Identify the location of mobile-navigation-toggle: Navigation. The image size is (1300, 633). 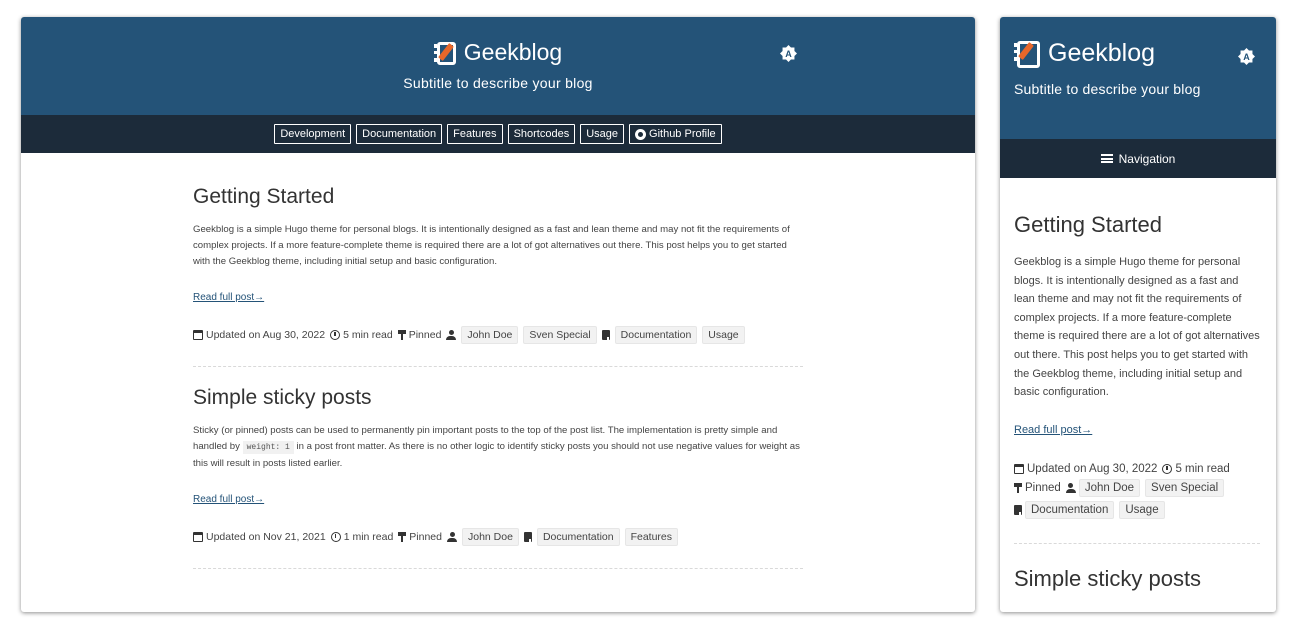
(1138, 158).